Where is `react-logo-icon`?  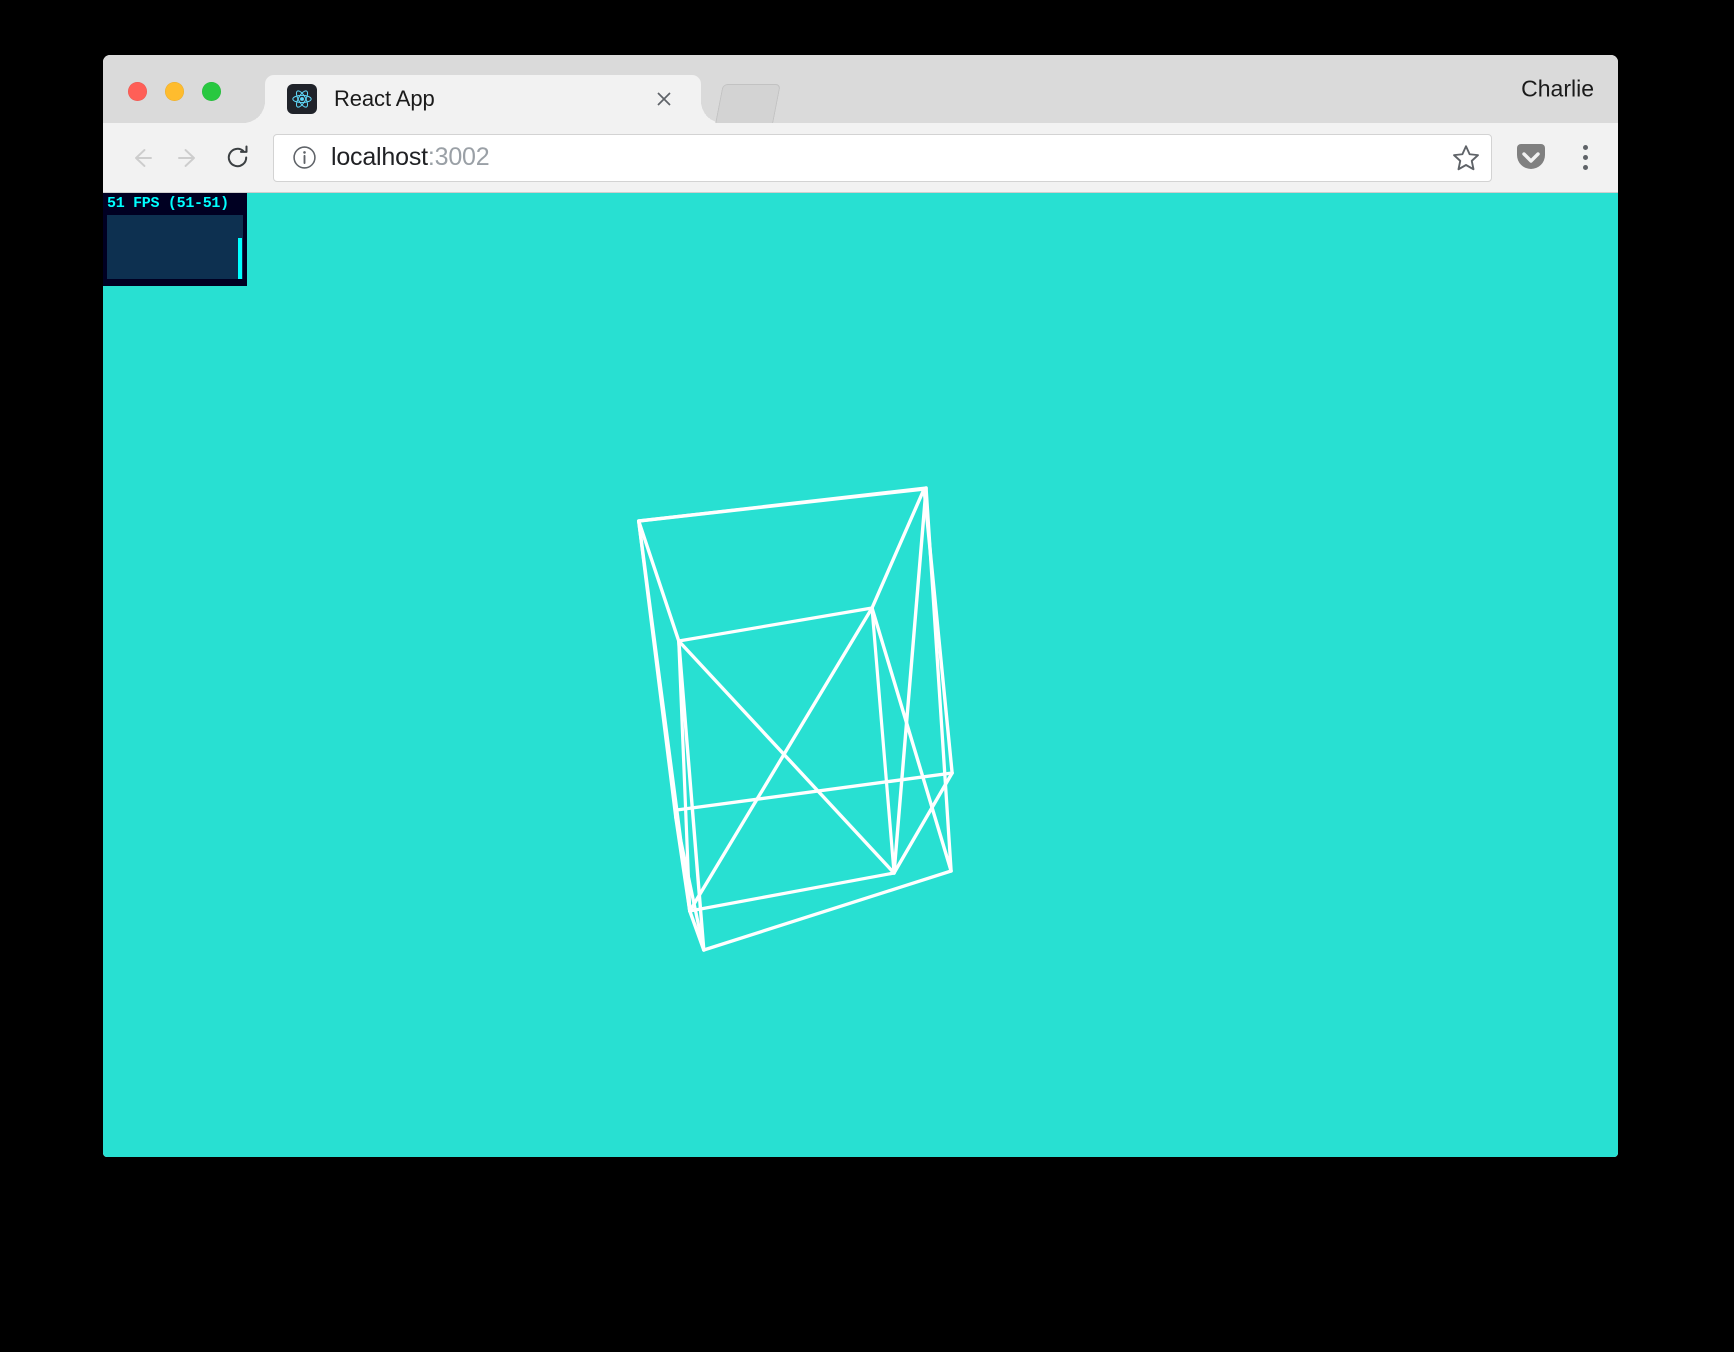
react-logo-icon is located at coordinates (302, 99).